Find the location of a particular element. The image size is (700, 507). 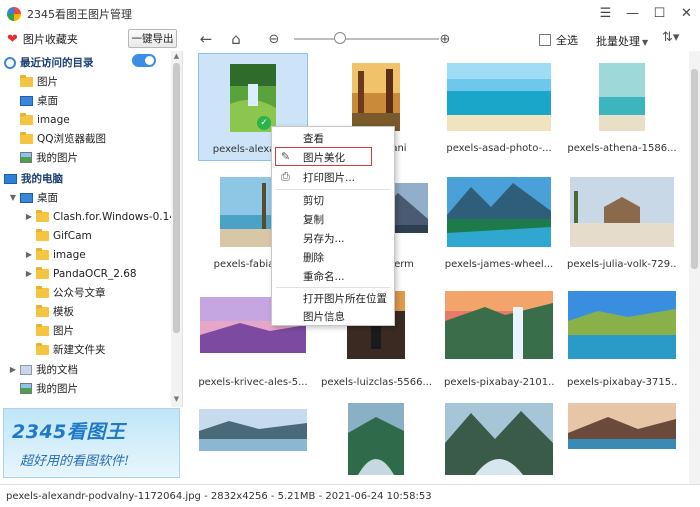

scroll-up-icon: ▲ is located at coordinates (176, 56).